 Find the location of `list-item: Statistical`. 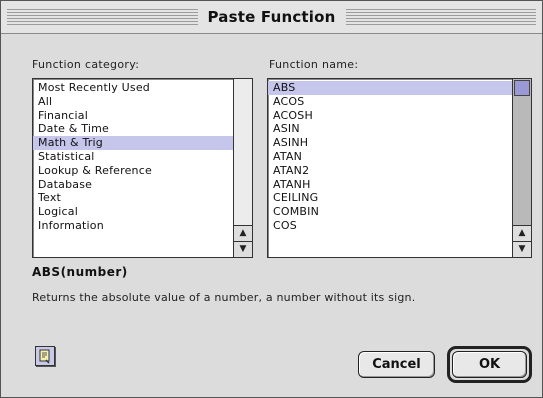

list-item: Statistical is located at coordinates (133, 157).